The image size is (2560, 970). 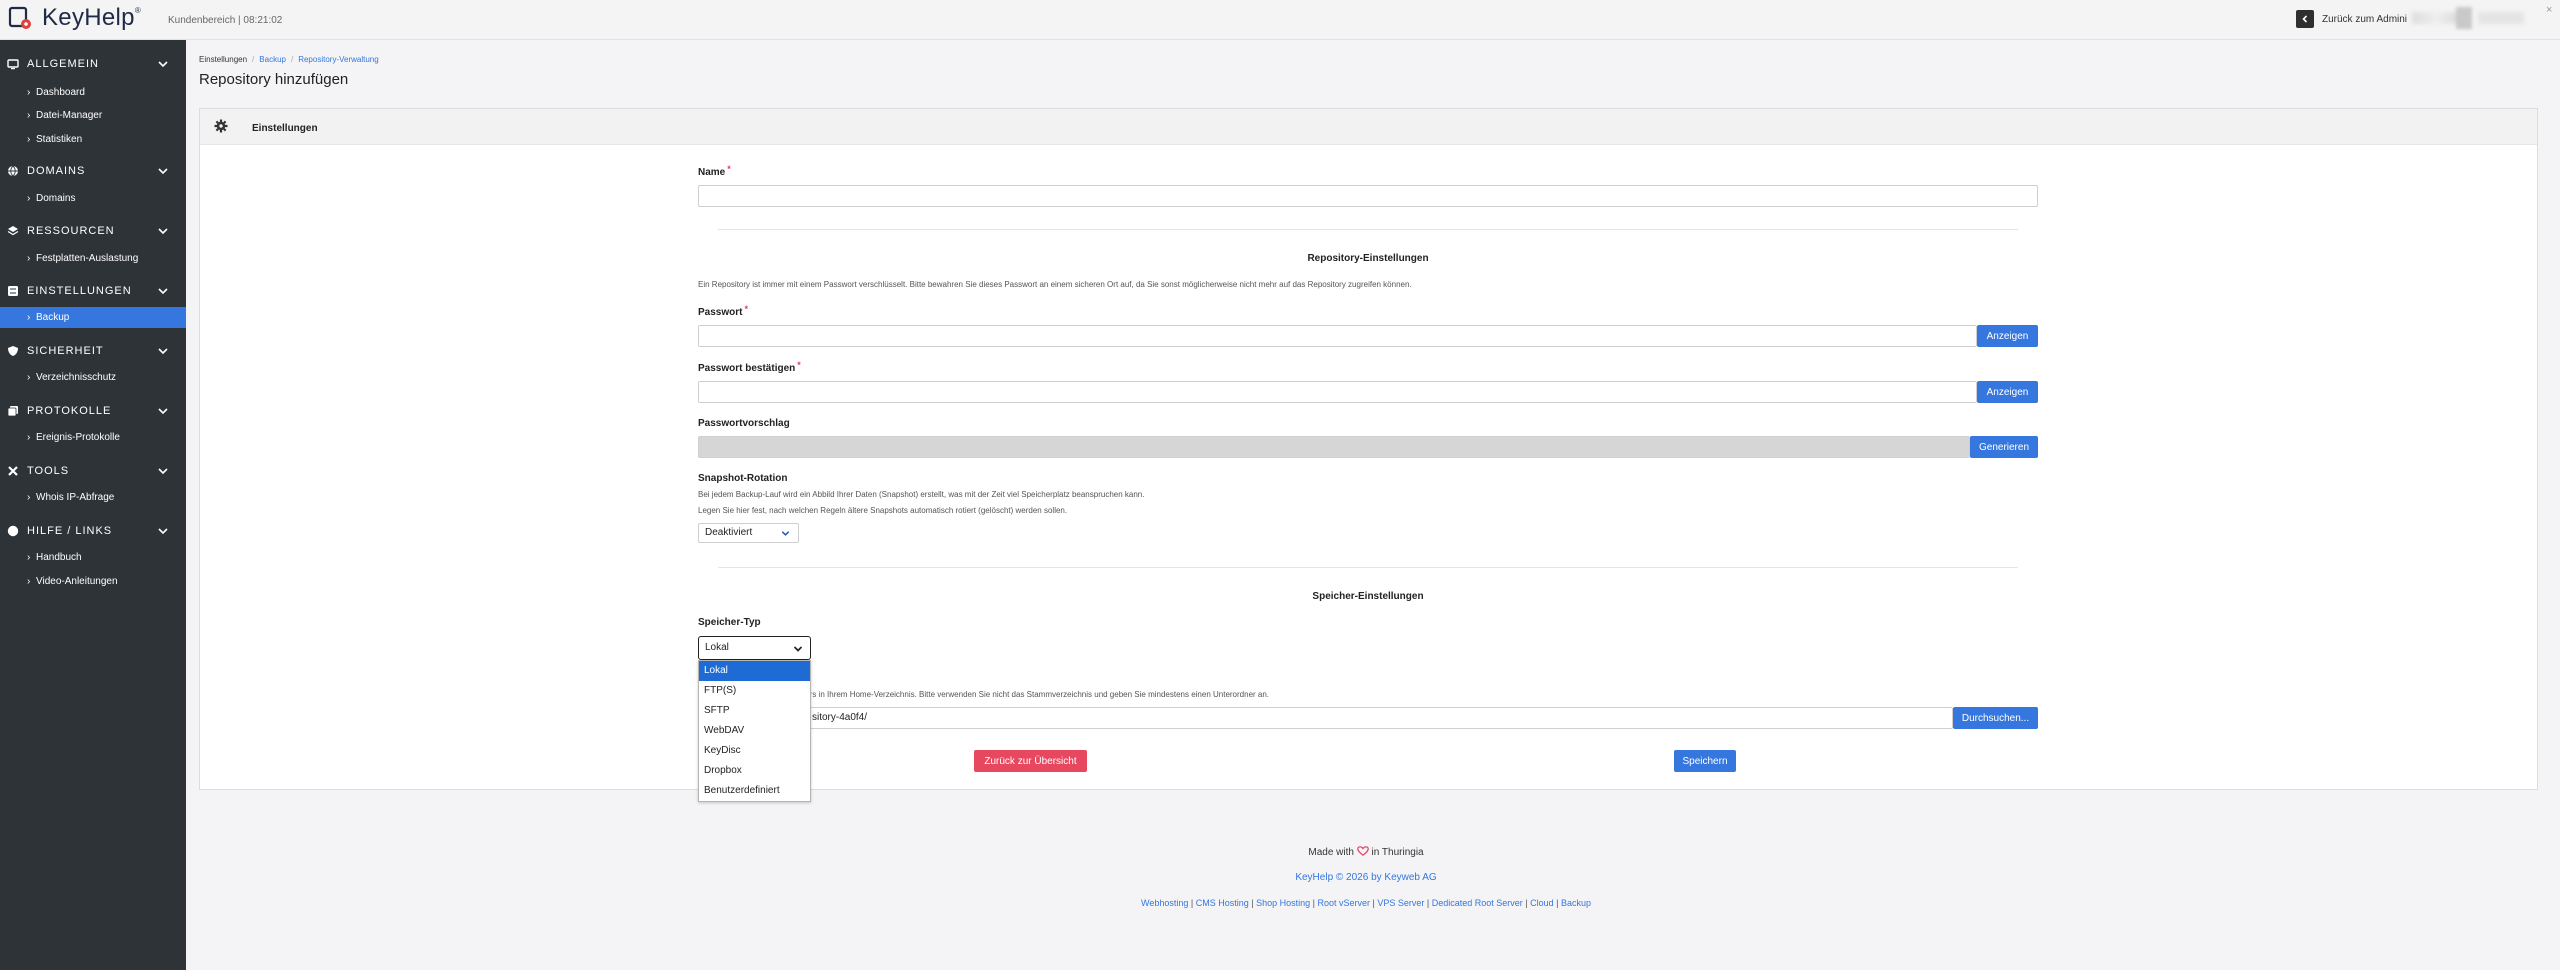 I want to click on name-input, so click(x=1368, y=196).